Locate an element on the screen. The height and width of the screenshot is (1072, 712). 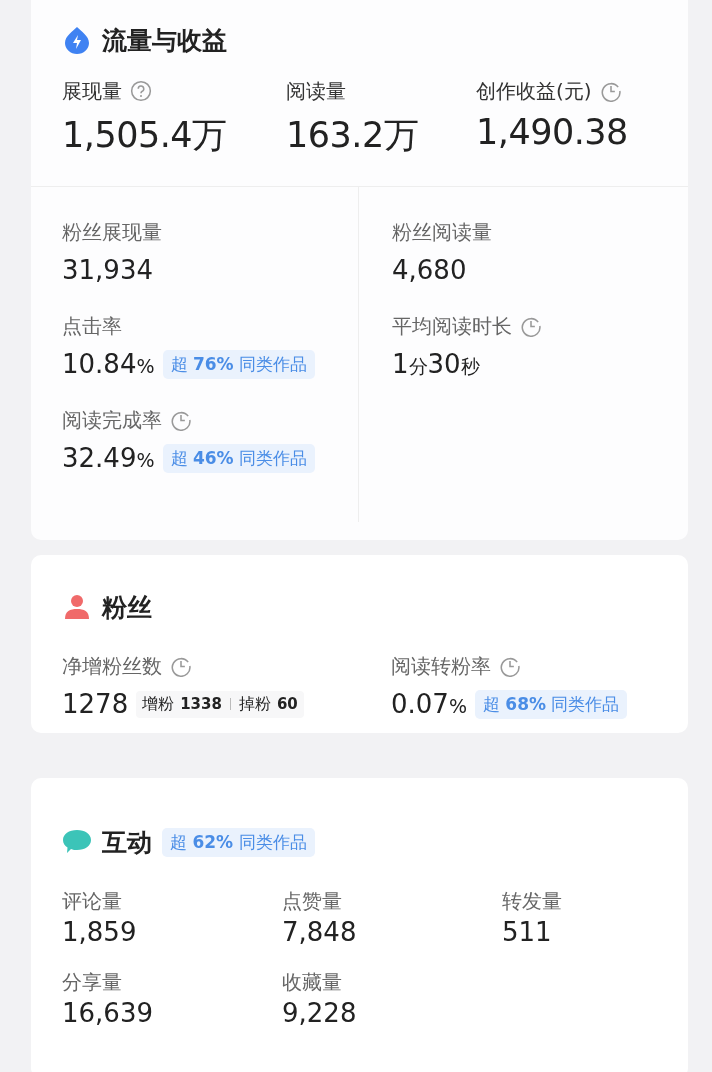
metric-value: 163.2万 is located at coordinates (353, 135).